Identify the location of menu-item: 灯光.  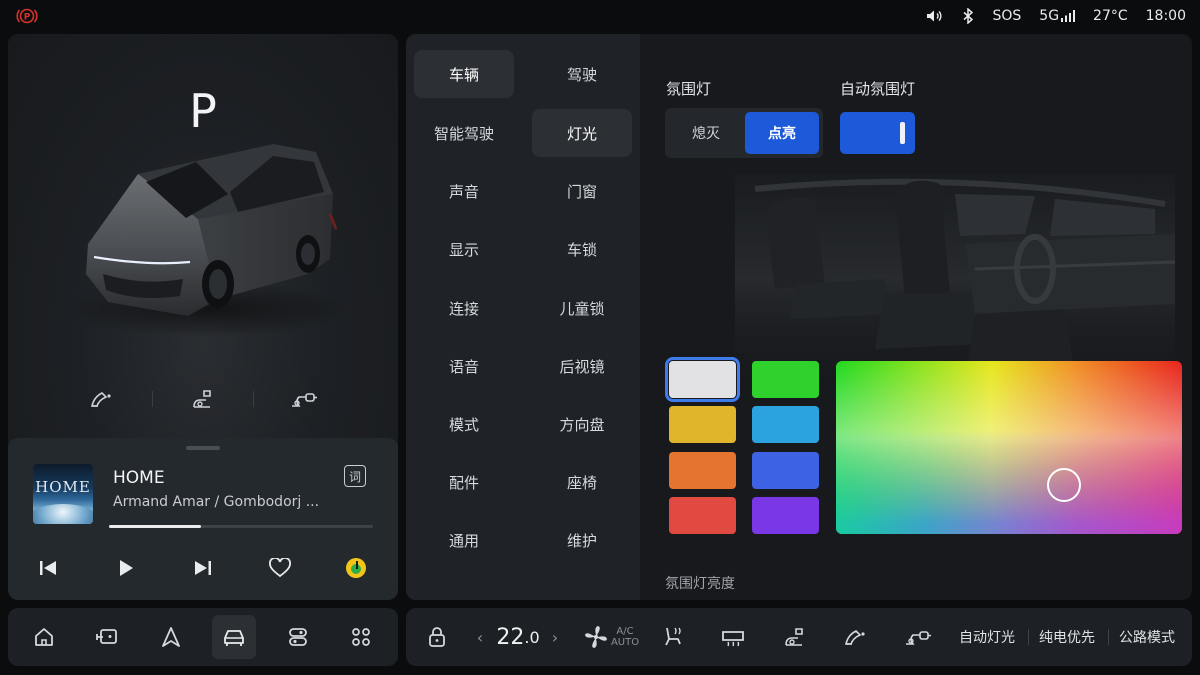
(582, 133).